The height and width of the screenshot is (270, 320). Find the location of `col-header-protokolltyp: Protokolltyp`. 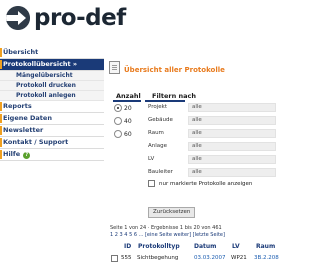

col-header-protokolltyp: Protokolltyp is located at coordinates (159, 246).